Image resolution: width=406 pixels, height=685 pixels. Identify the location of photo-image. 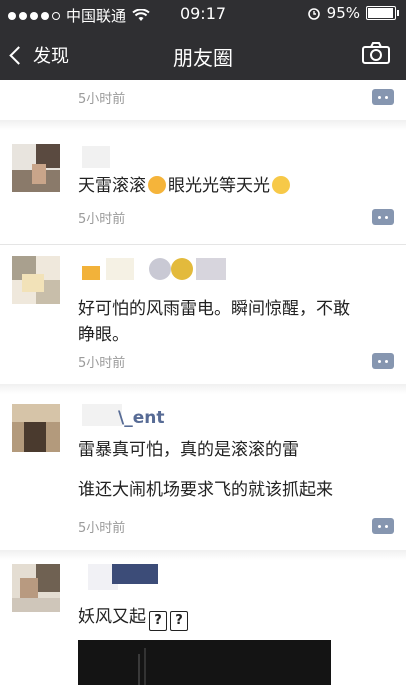
(204, 662).